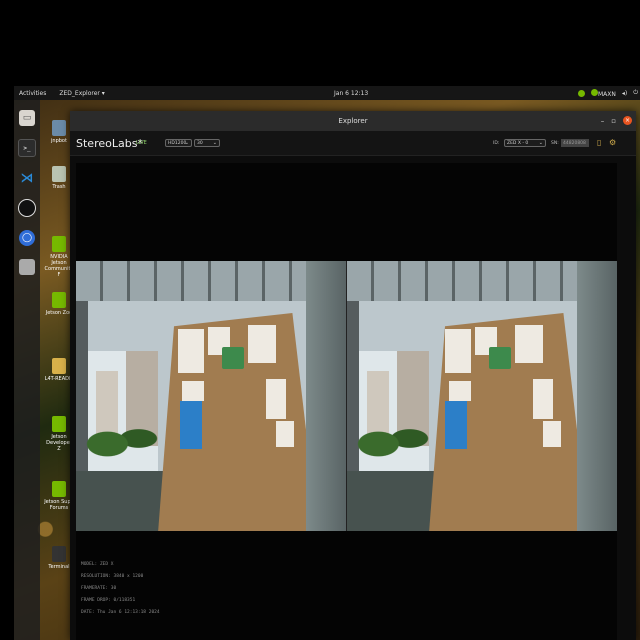 The image size is (640, 640). I want to click on camera-id-select: ZED X - 0 ⌄, so click(525, 143).